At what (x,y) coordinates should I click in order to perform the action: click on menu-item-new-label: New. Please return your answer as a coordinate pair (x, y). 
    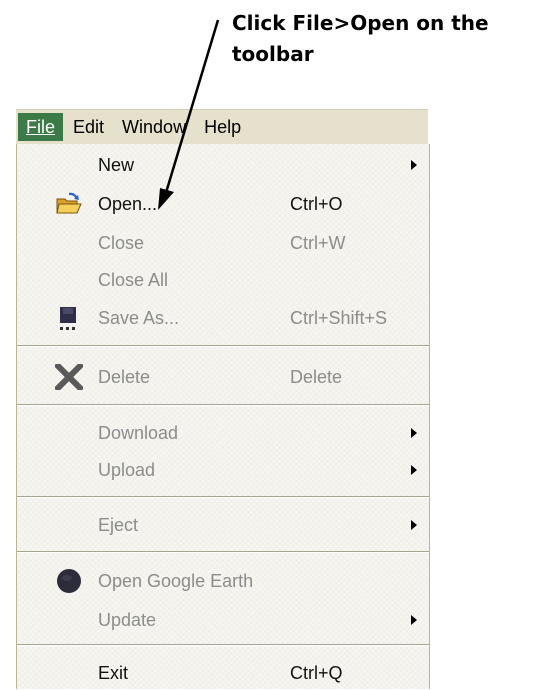
    Looking at the image, I should click on (116, 165).